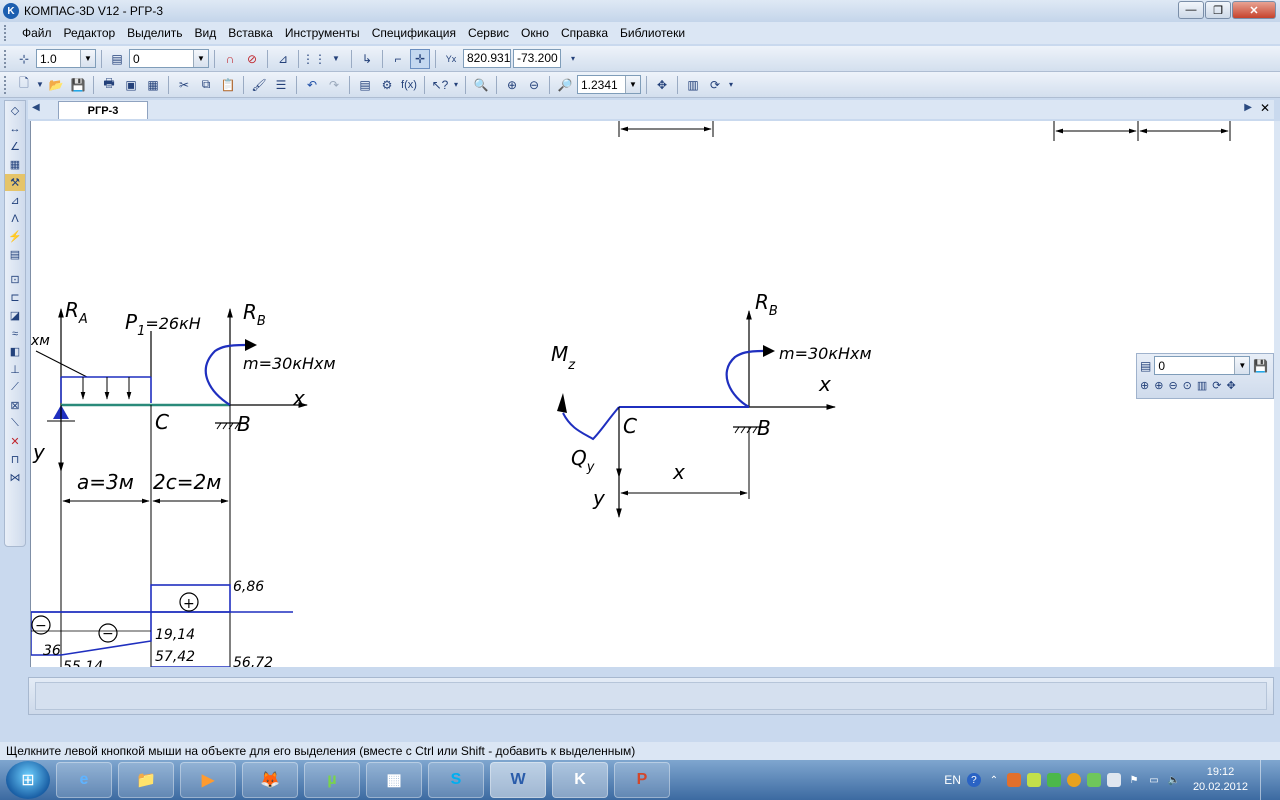  I want to click on menu-service: Сервис, so click(488, 33).